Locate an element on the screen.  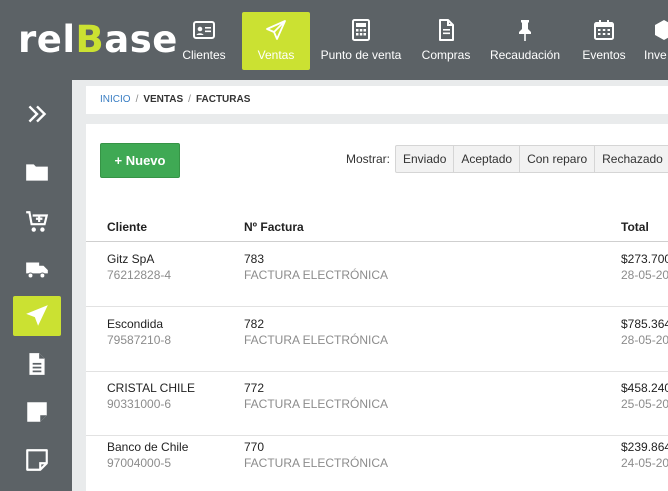
invoice-total: $458.240 is located at coordinates (644, 388).